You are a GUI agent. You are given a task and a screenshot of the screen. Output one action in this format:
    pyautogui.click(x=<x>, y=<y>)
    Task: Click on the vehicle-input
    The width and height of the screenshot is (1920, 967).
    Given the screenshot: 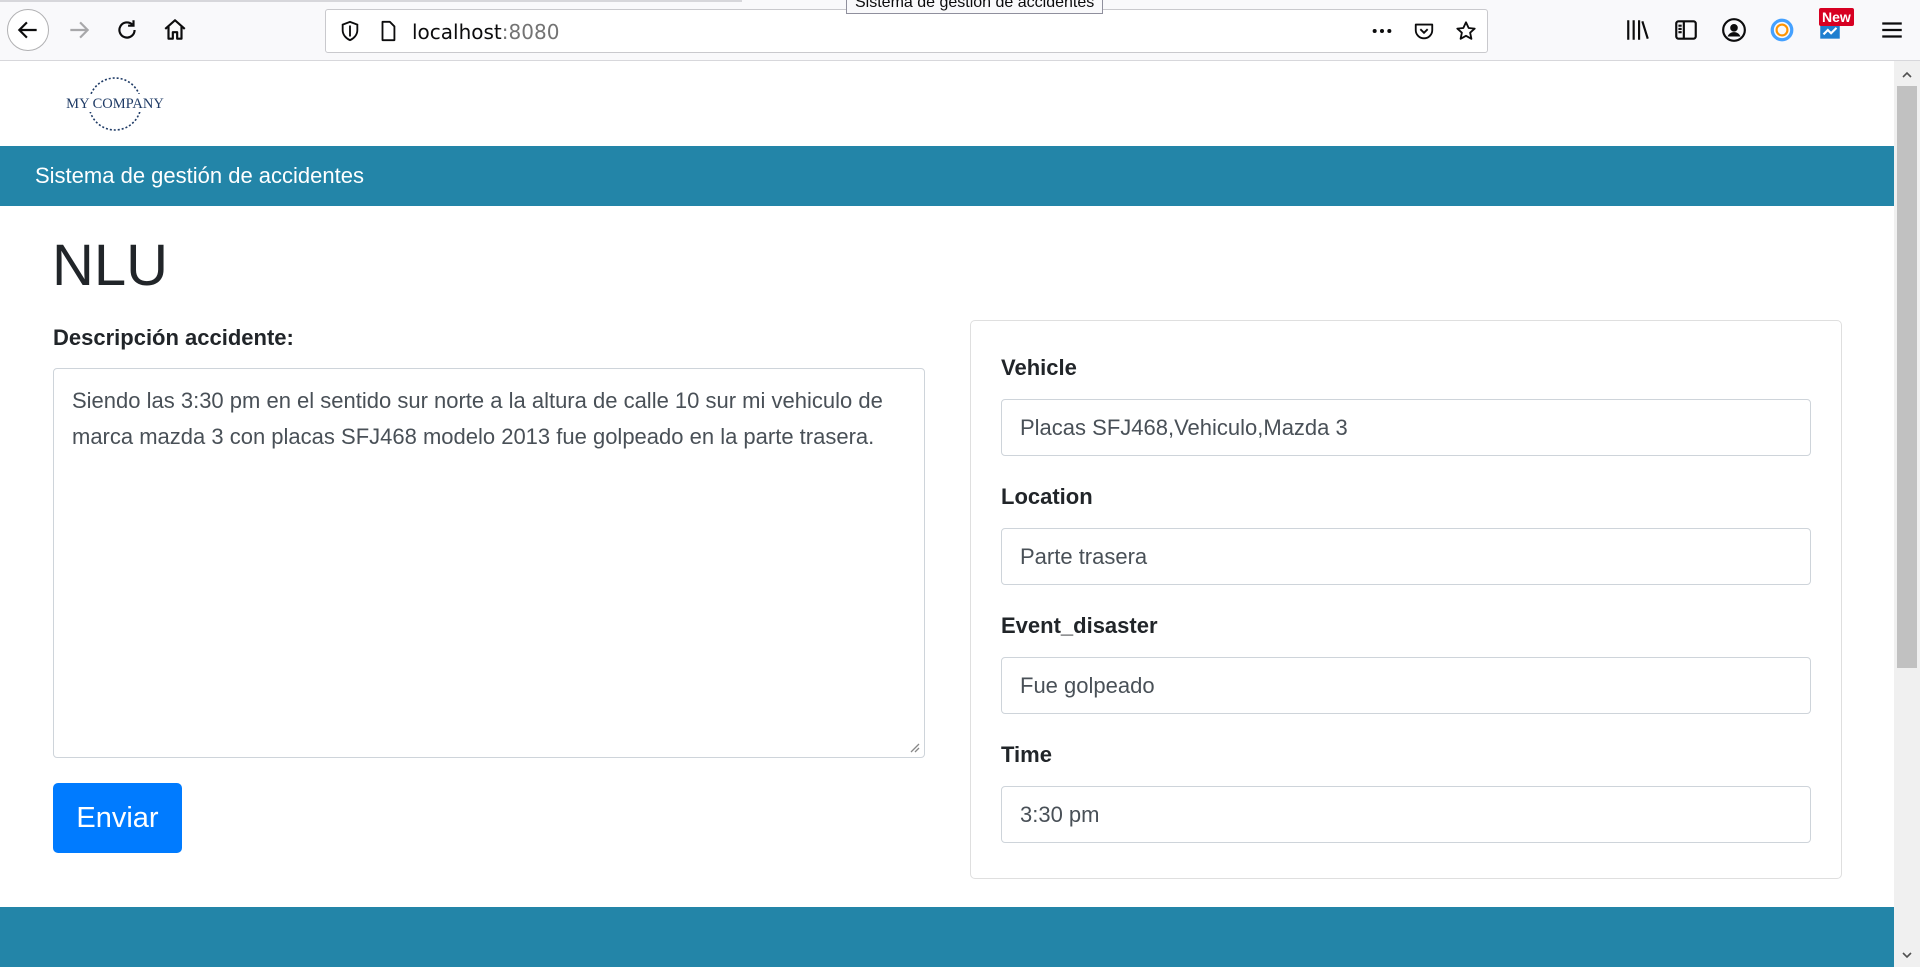 What is the action you would take?
    pyautogui.click(x=1406, y=427)
    